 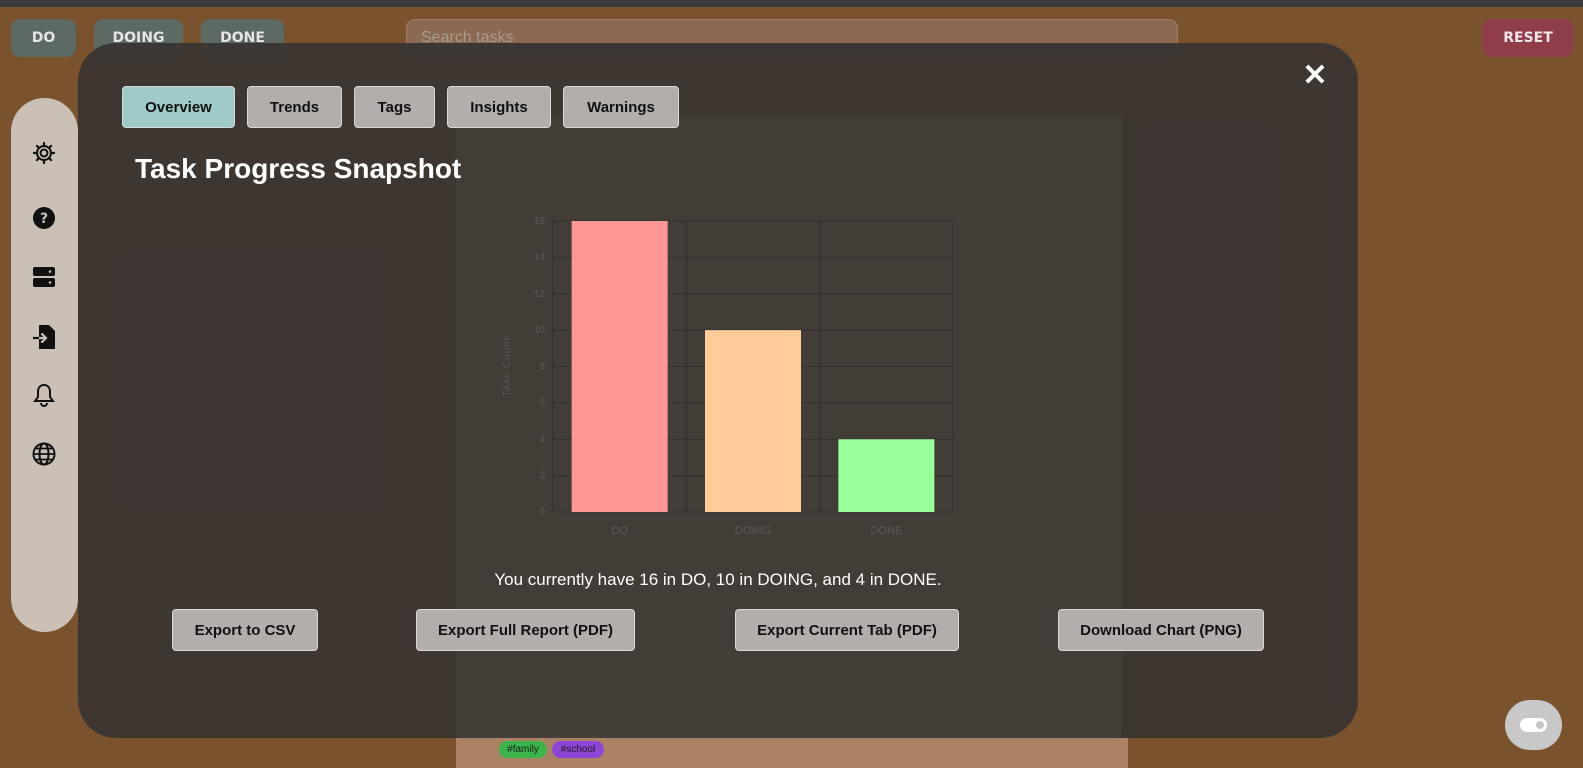 I want to click on export-current-tab-button: Export Current Tab (PDF), so click(x=847, y=630).